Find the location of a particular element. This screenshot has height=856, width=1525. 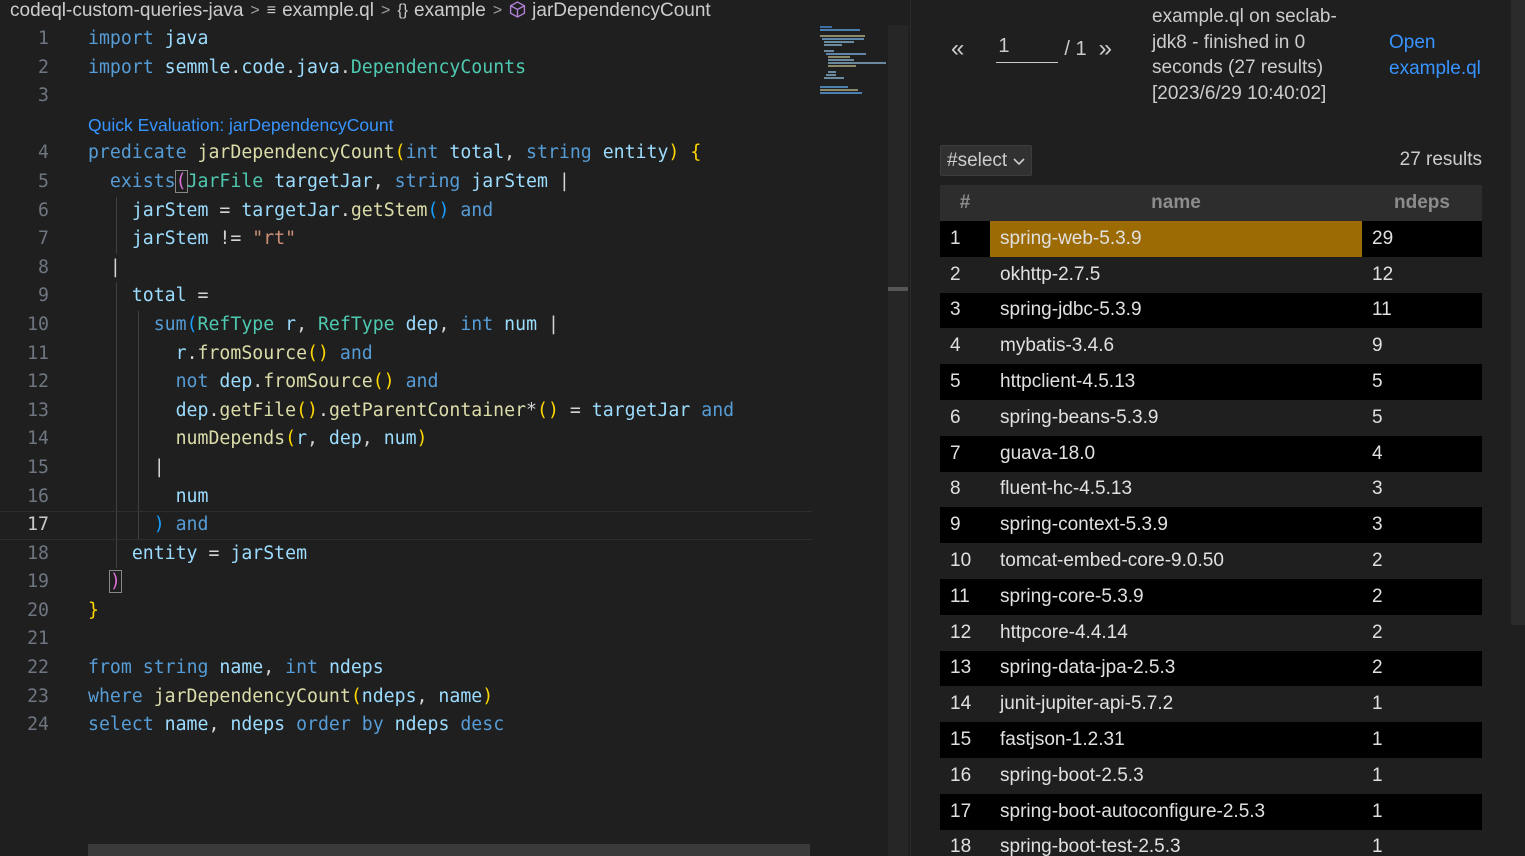

table-row: 10 tomcat-embed-core-9.0.50 2 is located at coordinates (1211, 561).